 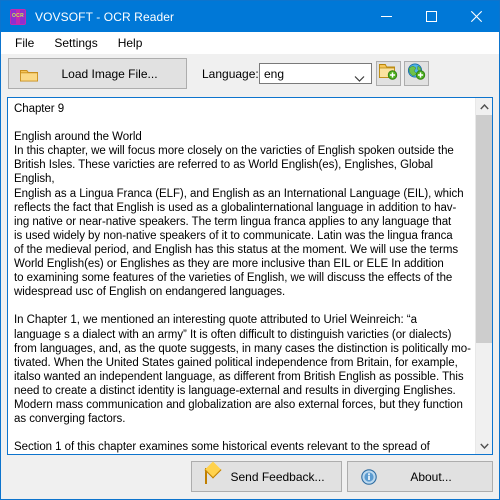 I want to click on scroll-up-icon, so click(x=484, y=106).